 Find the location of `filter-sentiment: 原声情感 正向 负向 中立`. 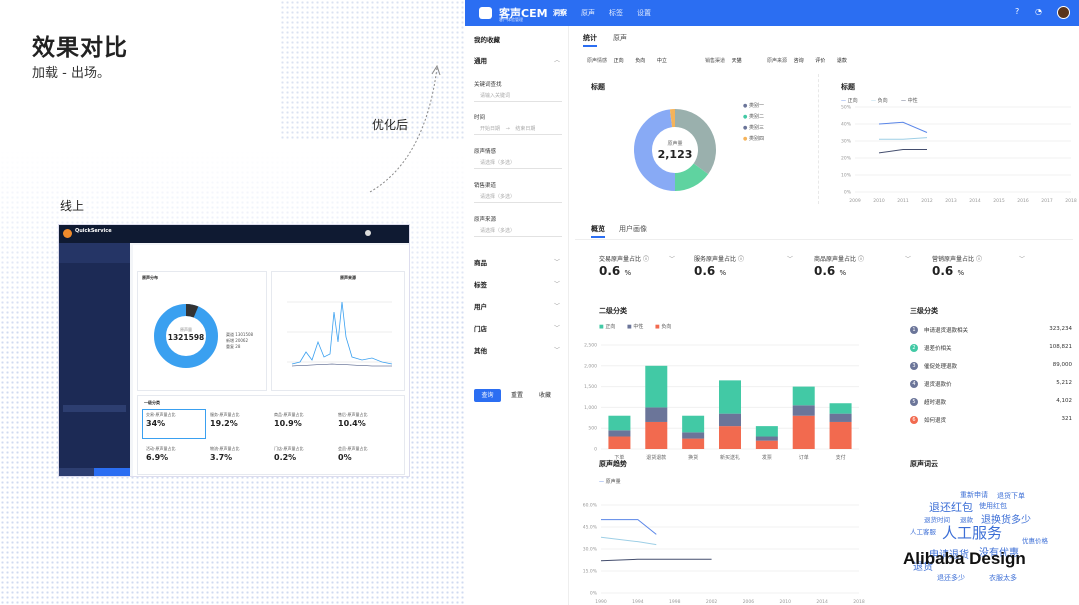

filter-sentiment: 原声情感 正向 负向 中立 is located at coordinates (627, 60).